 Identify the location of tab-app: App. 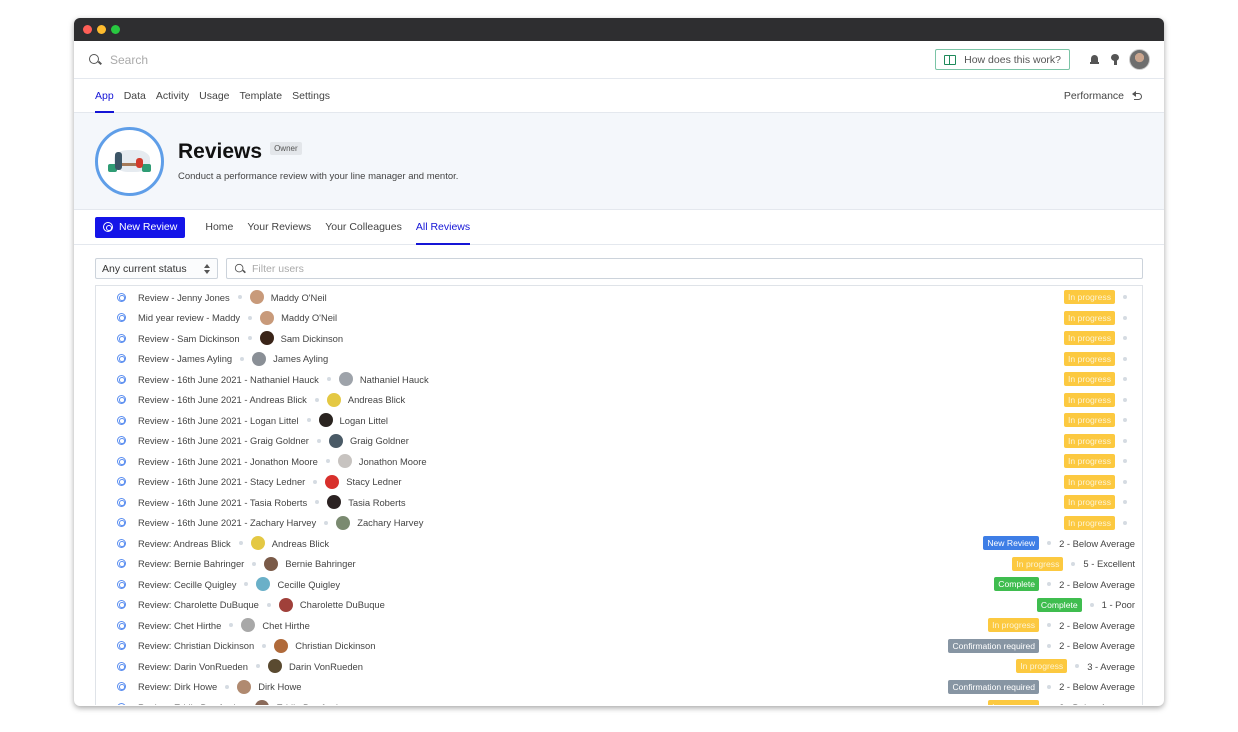
(104, 96).